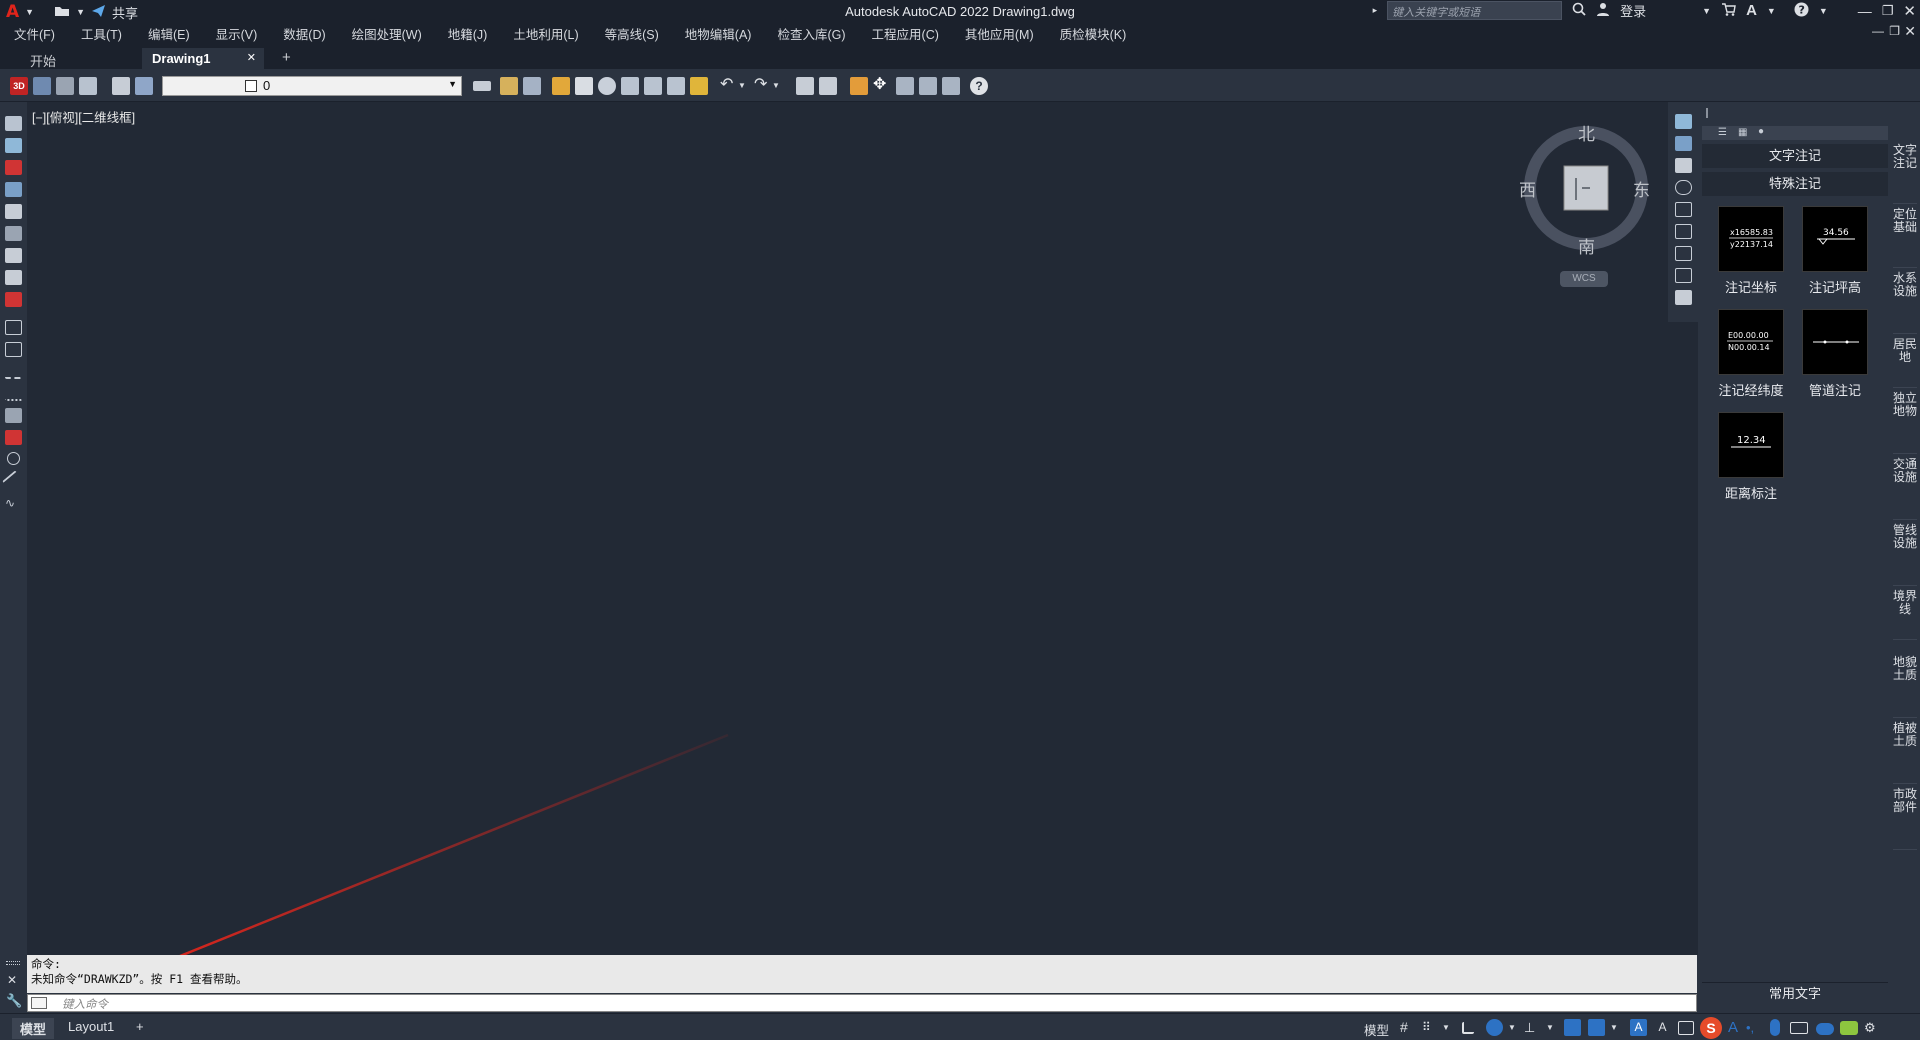 This screenshot has height=1040, width=1920. What do you see at coordinates (1728, 10) in the screenshot?
I see `cart-icon` at bounding box center [1728, 10].